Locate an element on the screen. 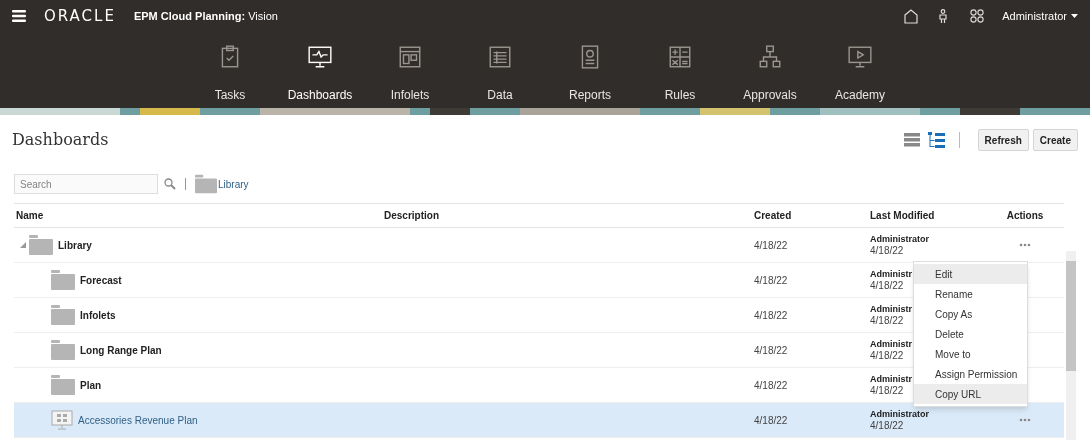  nav-tab: Approvals is located at coordinates (770, 74).